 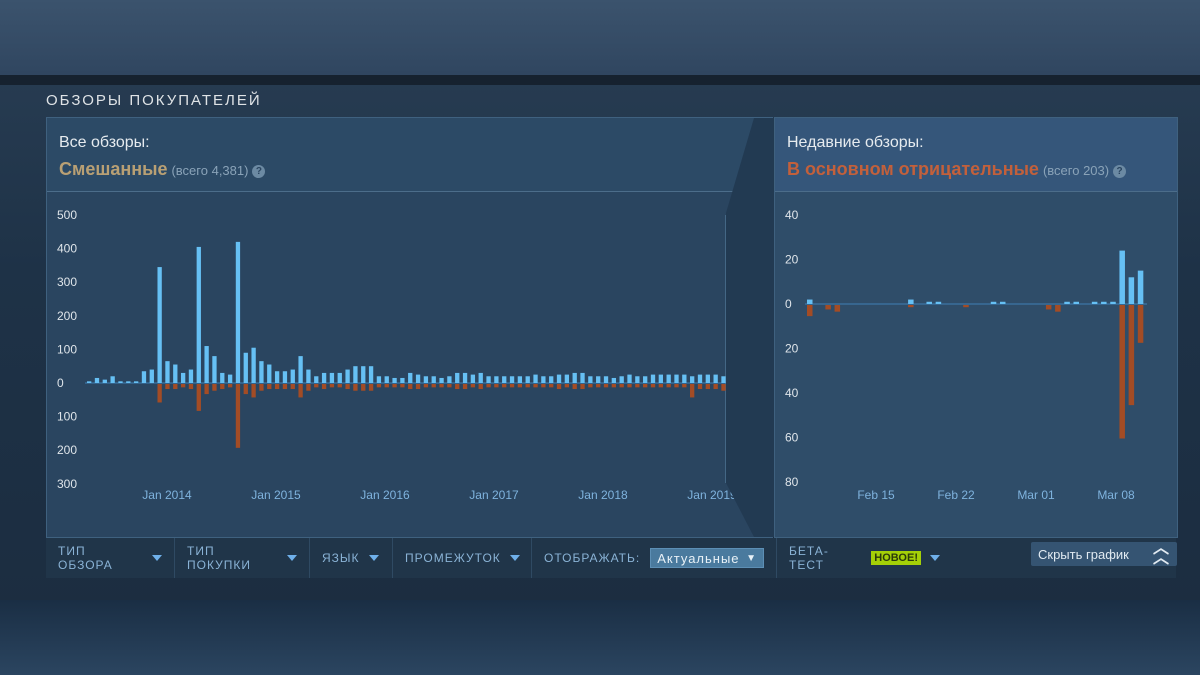 What do you see at coordinates (792, 482) in the screenshot?
I see `y-tick-label: 80` at bounding box center [792, 482].